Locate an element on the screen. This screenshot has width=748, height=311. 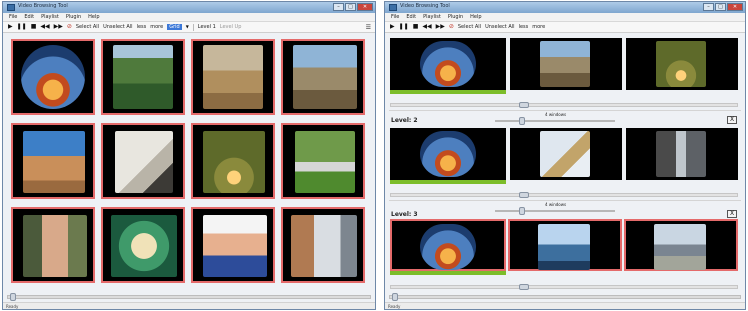
level-1-row is located at coordinates (565, 68).